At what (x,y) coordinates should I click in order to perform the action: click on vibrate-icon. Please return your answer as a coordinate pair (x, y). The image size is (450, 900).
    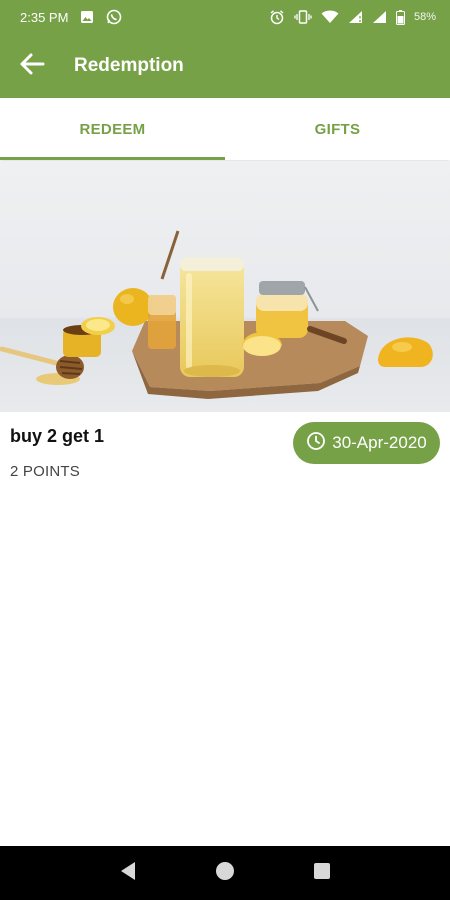
    Looking at the image, I should click on (303, 17).